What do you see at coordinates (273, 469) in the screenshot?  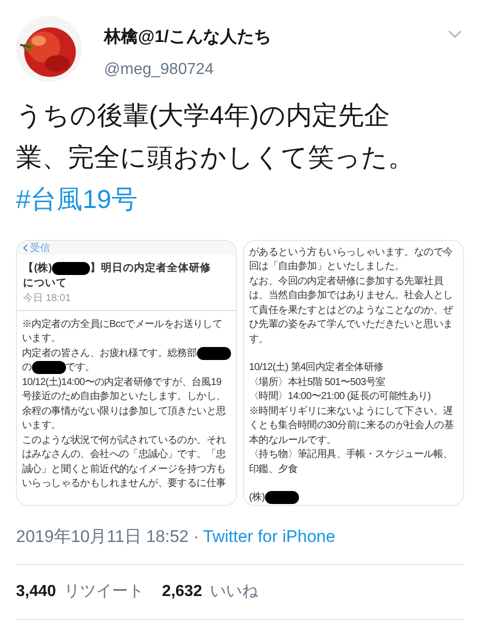 I see `mail-text: 印鑑、夕食` at bounding box center [273, 469].